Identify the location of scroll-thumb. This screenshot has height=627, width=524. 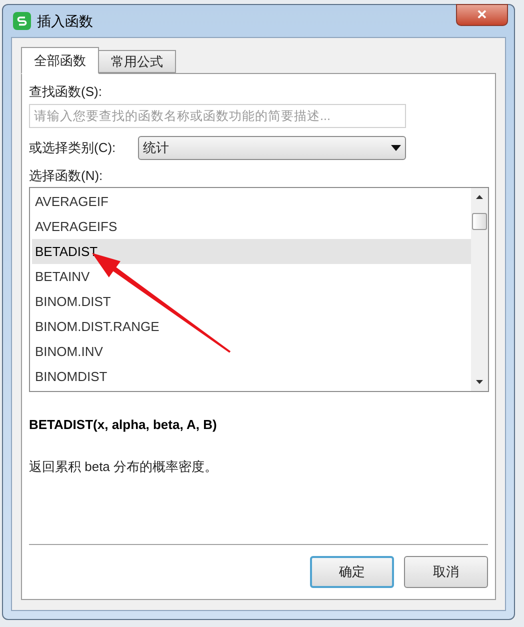
(479, 221).